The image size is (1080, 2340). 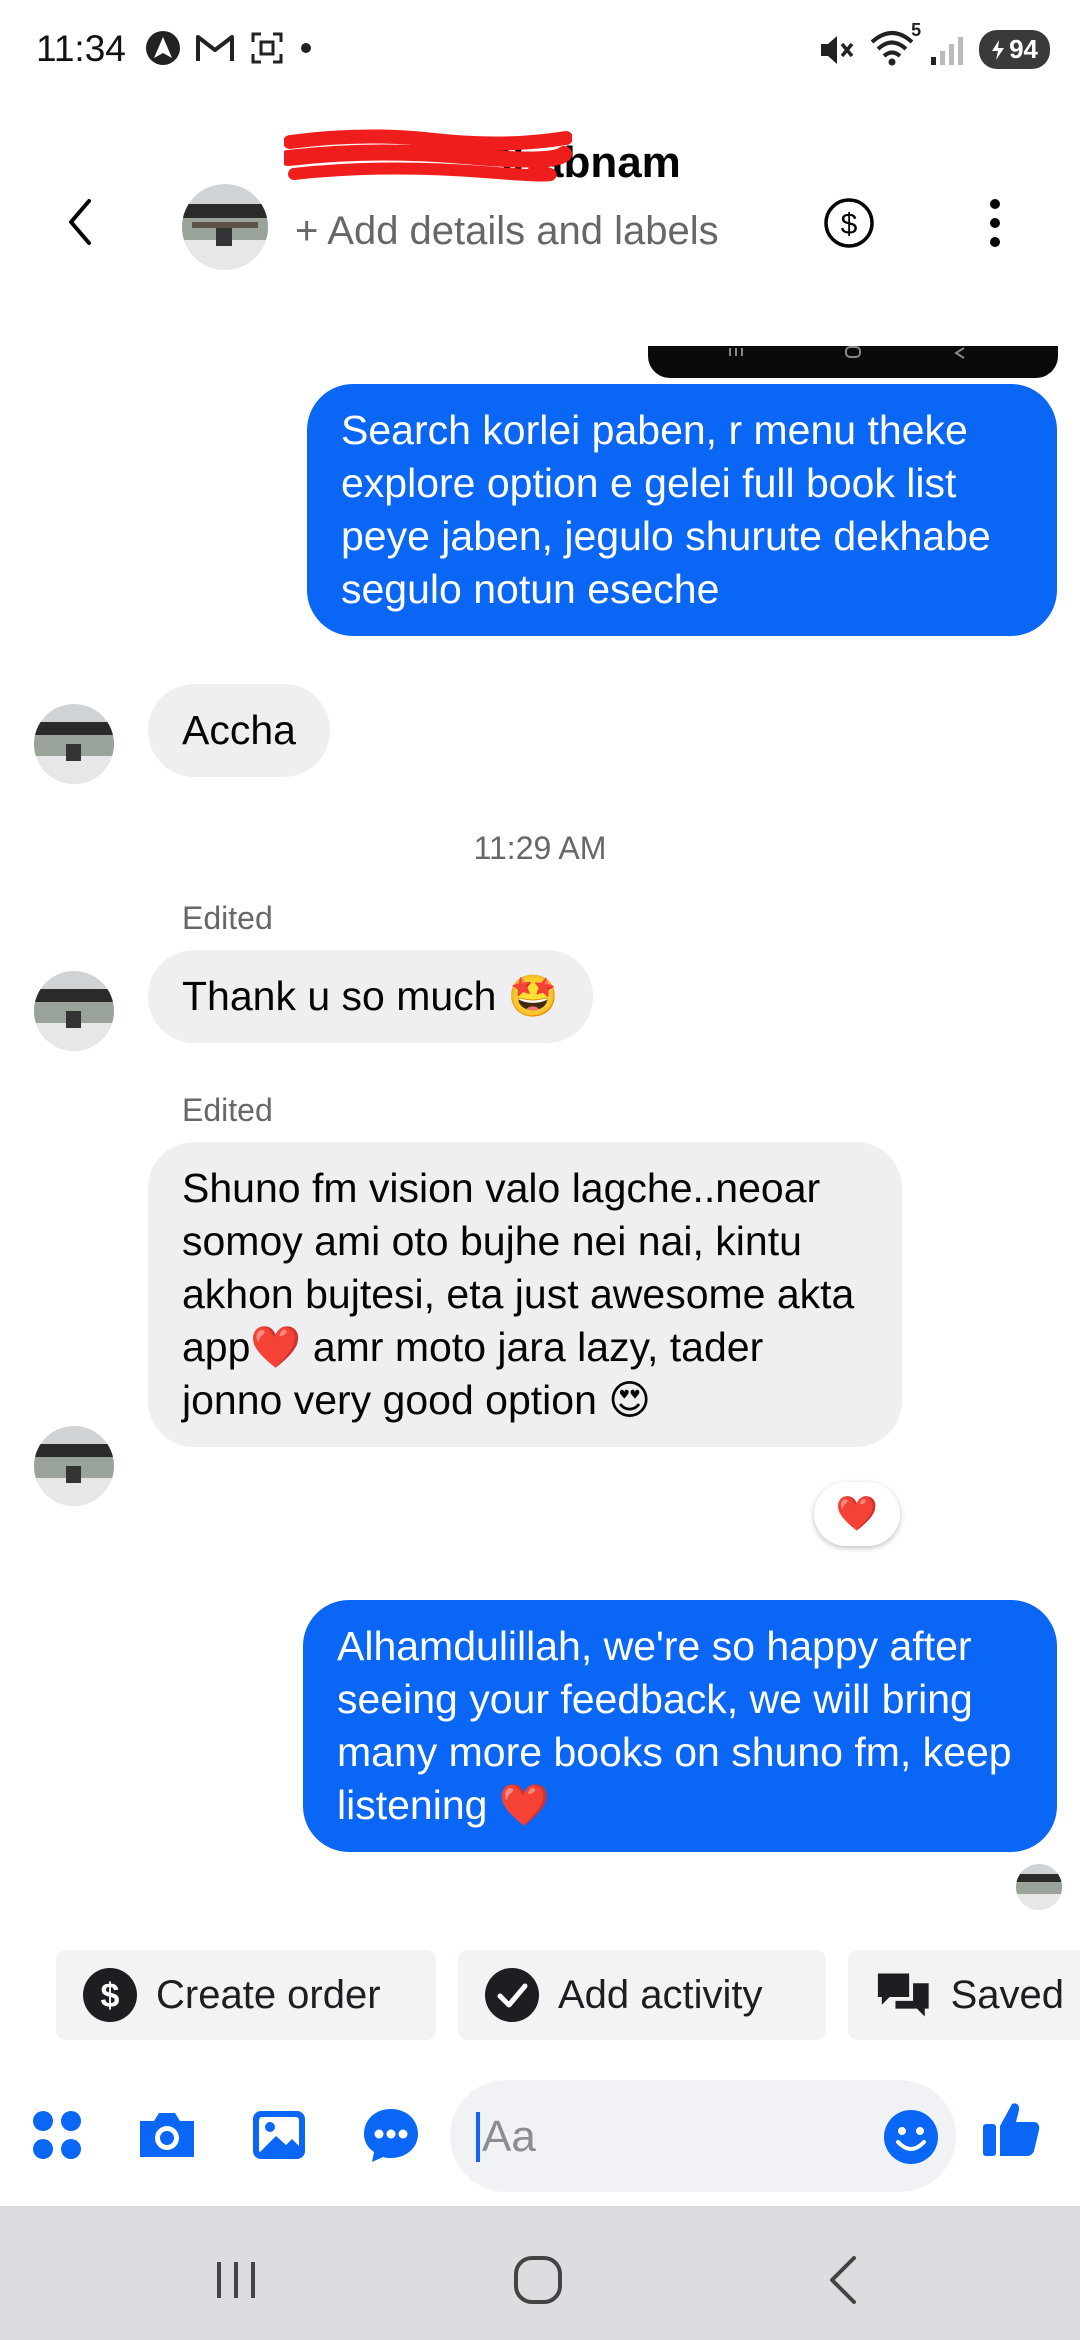 I want to click on camera-button, so click(x=167, y=2135).